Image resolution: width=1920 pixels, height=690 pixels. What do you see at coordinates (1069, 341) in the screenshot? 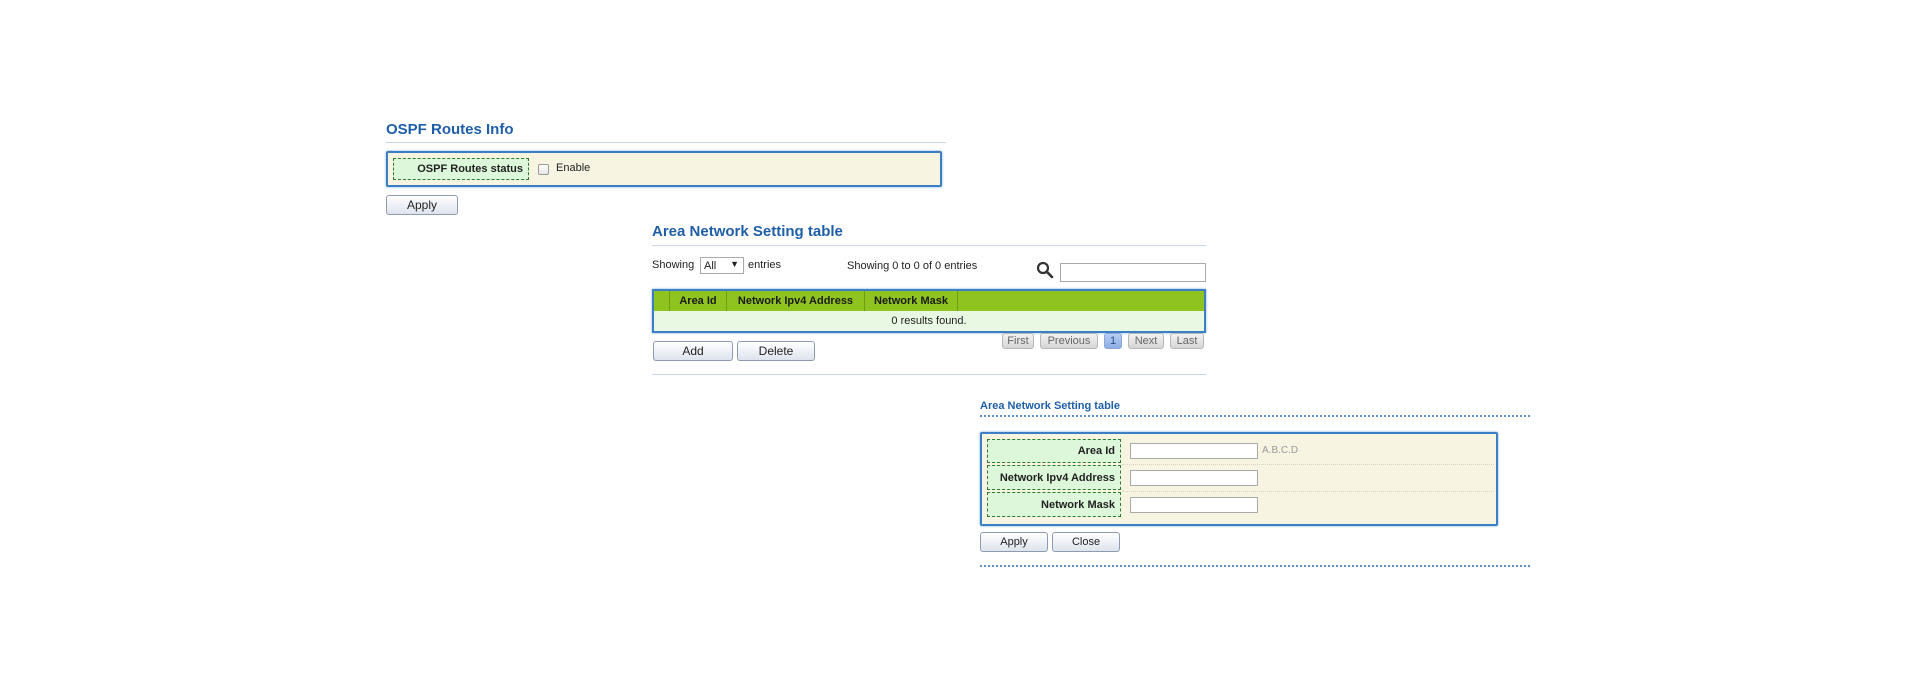
I see `pager-previous-button: Previous` at bounding box center [1069, 341].